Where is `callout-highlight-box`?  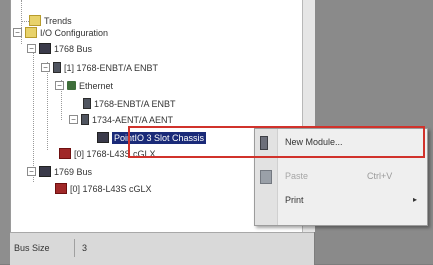
callout-highlight-box is located at coordinates (276, 142).